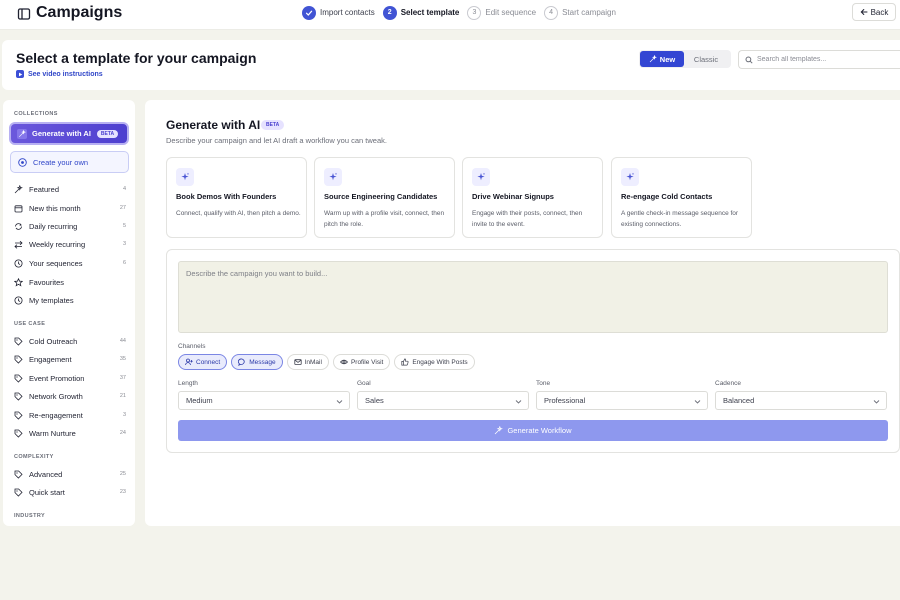 This screenshot has height=600, width=900. What do you see at coordinates (203, 362) in the screenshot?
I see `channel-chip-connect: Connect` at bounding box center [203, 362].